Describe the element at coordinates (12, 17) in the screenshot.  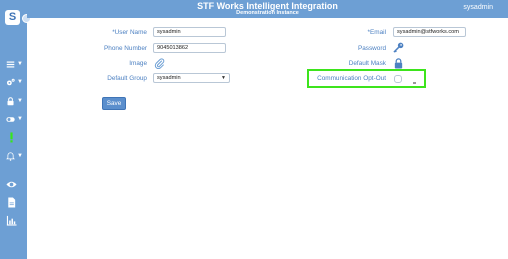
I see `app-logo: S` at that location.